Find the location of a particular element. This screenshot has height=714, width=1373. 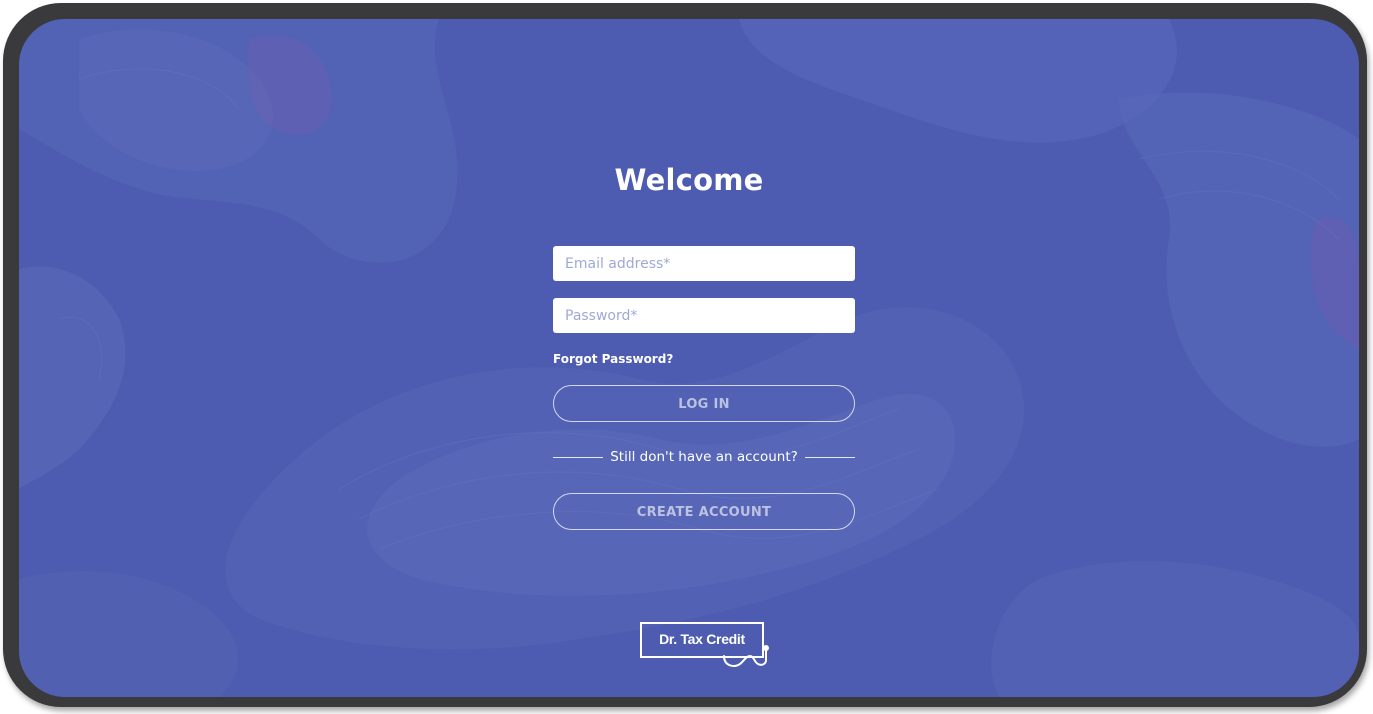

forgot-password-link: Forgot Password? is located at coordinates (613, 359).